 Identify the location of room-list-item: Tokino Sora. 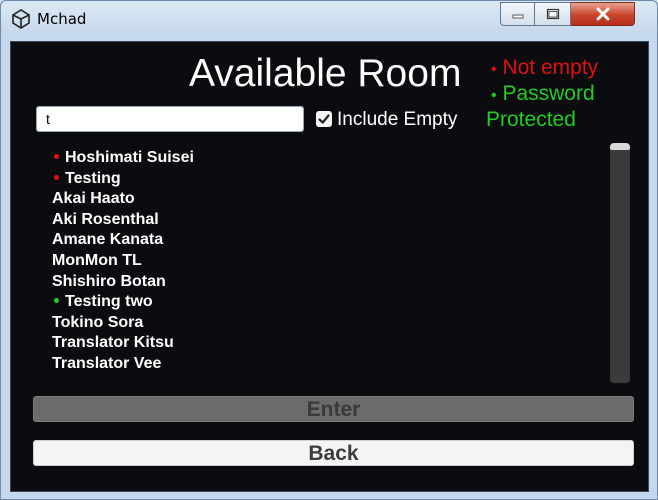
(97, 323).